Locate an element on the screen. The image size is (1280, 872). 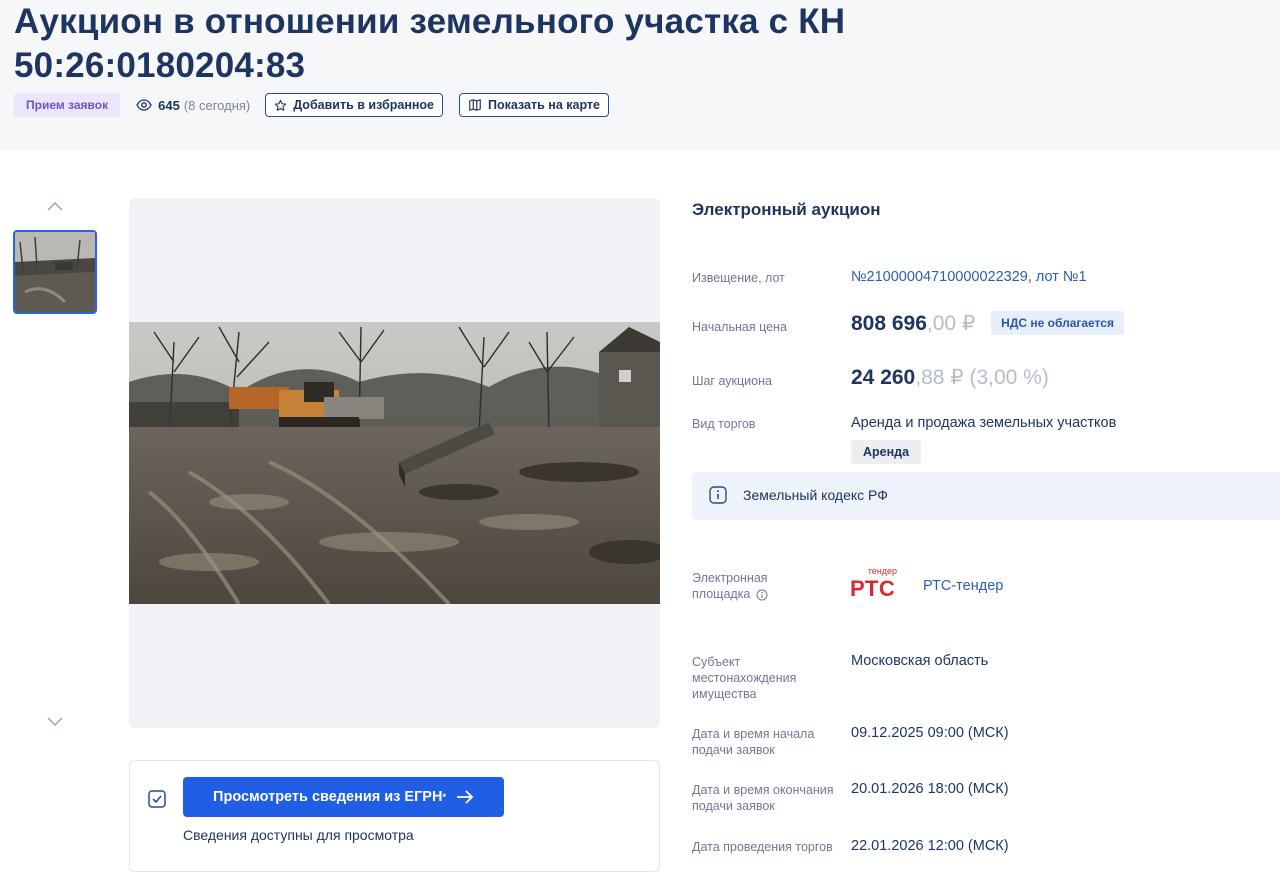
auction-step-decimal: ,88 ₽ (3,00 %) is located at coordinates (982, 377).